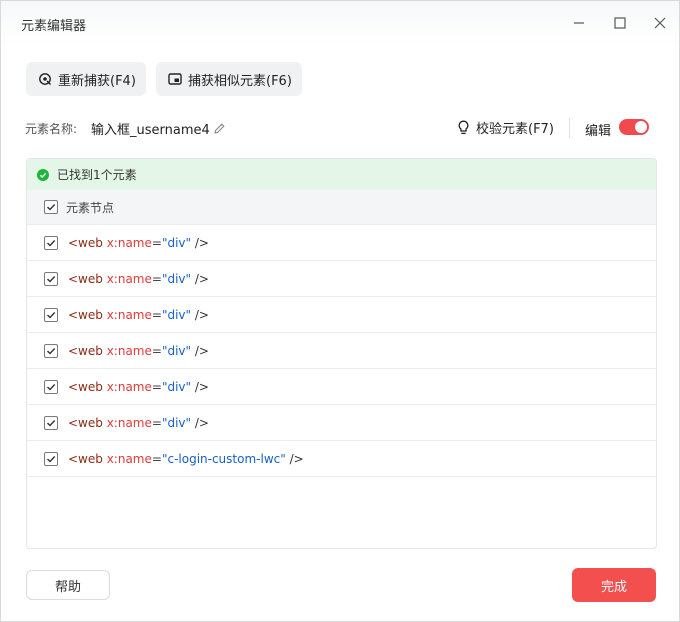 The height and width of the screenshot is (622, 680). I want to click on select-all-checkbox, so click(51, 207).